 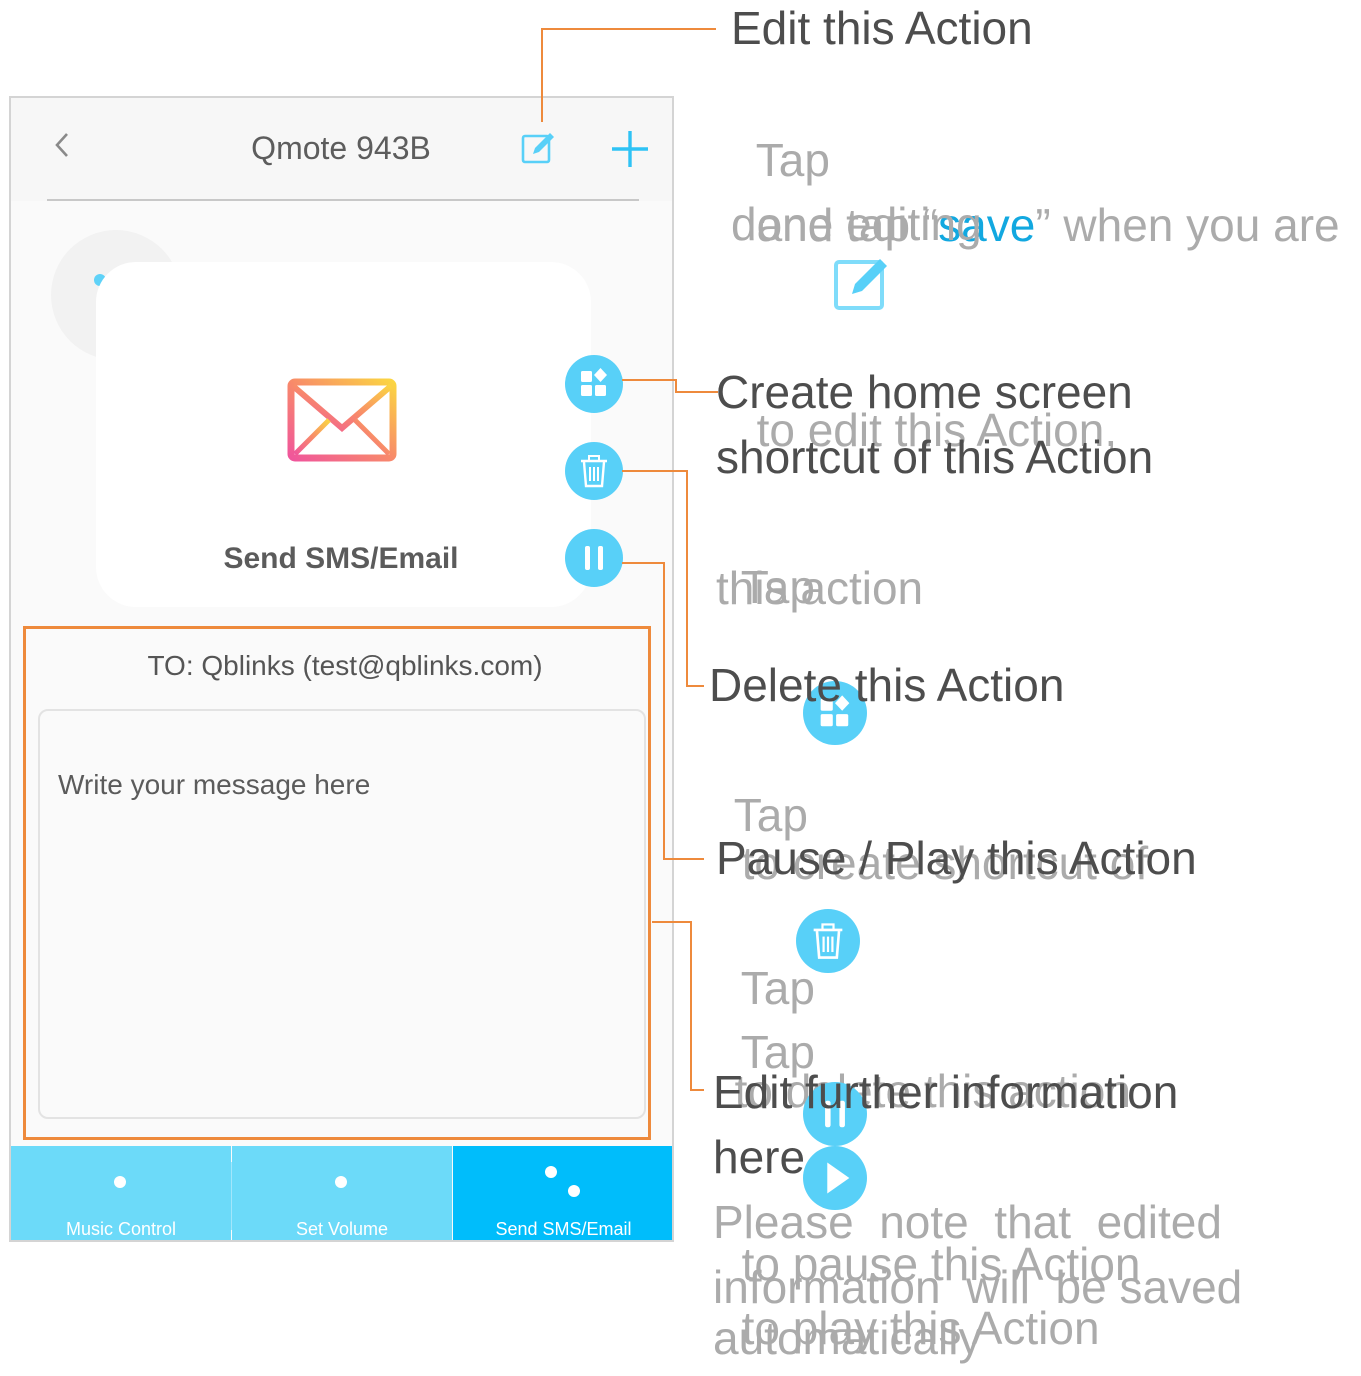 I want to click on delete-button, so click(x=594, y=471).